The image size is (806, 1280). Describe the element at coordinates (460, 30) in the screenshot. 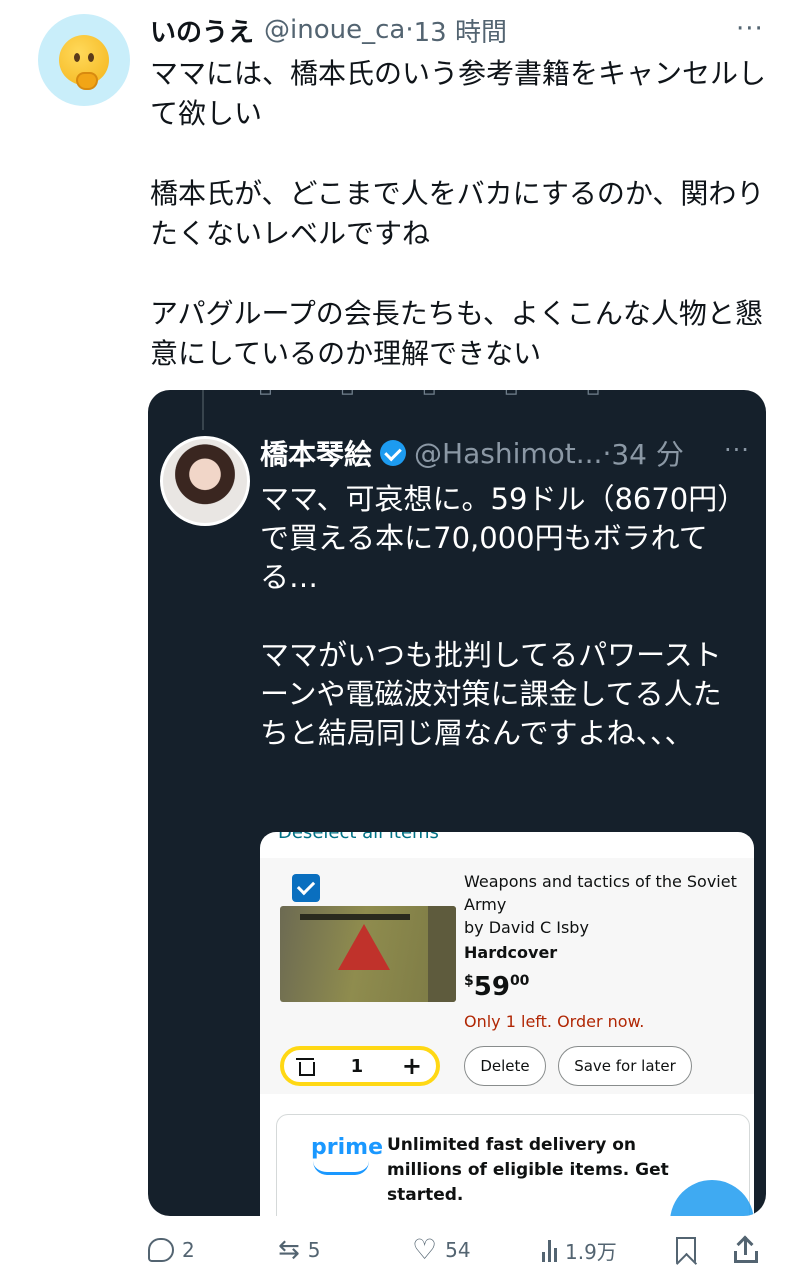

I see `tweet-time: 13 時間` at that location.